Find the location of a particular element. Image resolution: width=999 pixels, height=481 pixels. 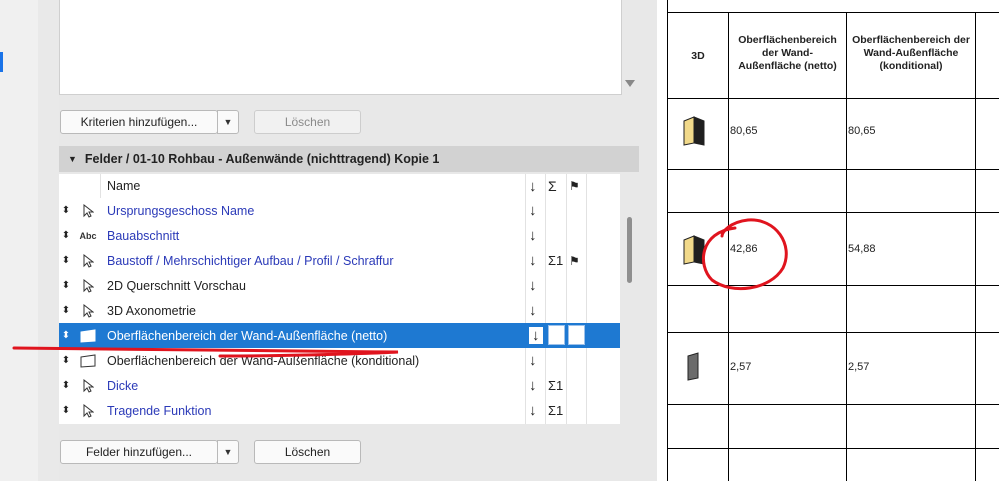

delete-criteria-button: Löschen is located at coordinates (307, 122).